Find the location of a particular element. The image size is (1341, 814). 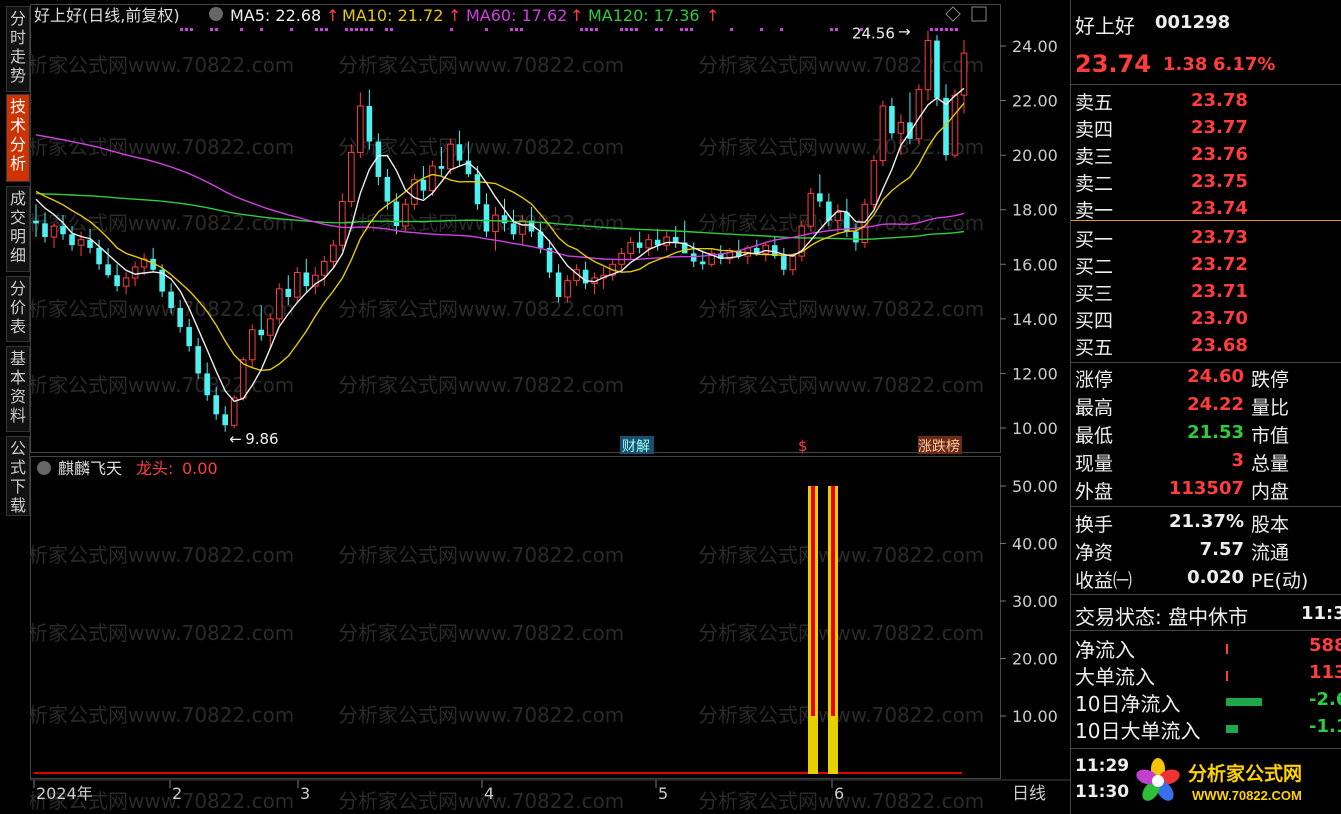

chart-title: 好上好(日线,前复权) is located at coordinates (107, 15).